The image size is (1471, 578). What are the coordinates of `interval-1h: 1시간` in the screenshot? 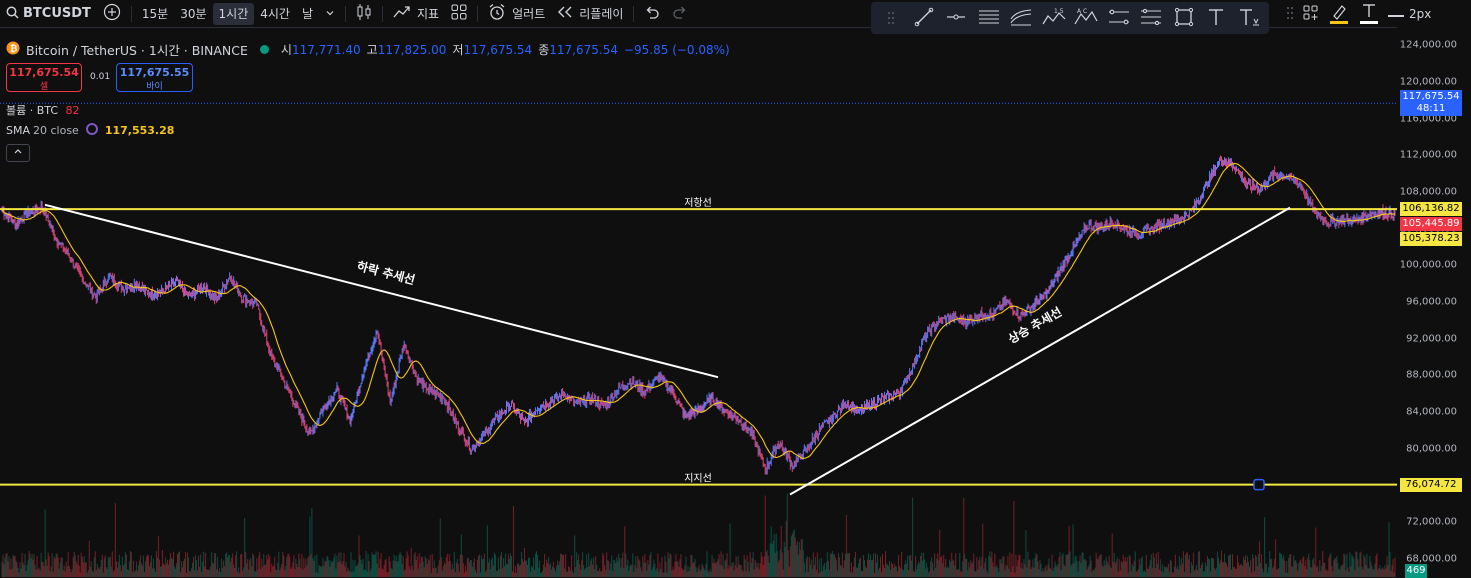 It's located at (233, 13).